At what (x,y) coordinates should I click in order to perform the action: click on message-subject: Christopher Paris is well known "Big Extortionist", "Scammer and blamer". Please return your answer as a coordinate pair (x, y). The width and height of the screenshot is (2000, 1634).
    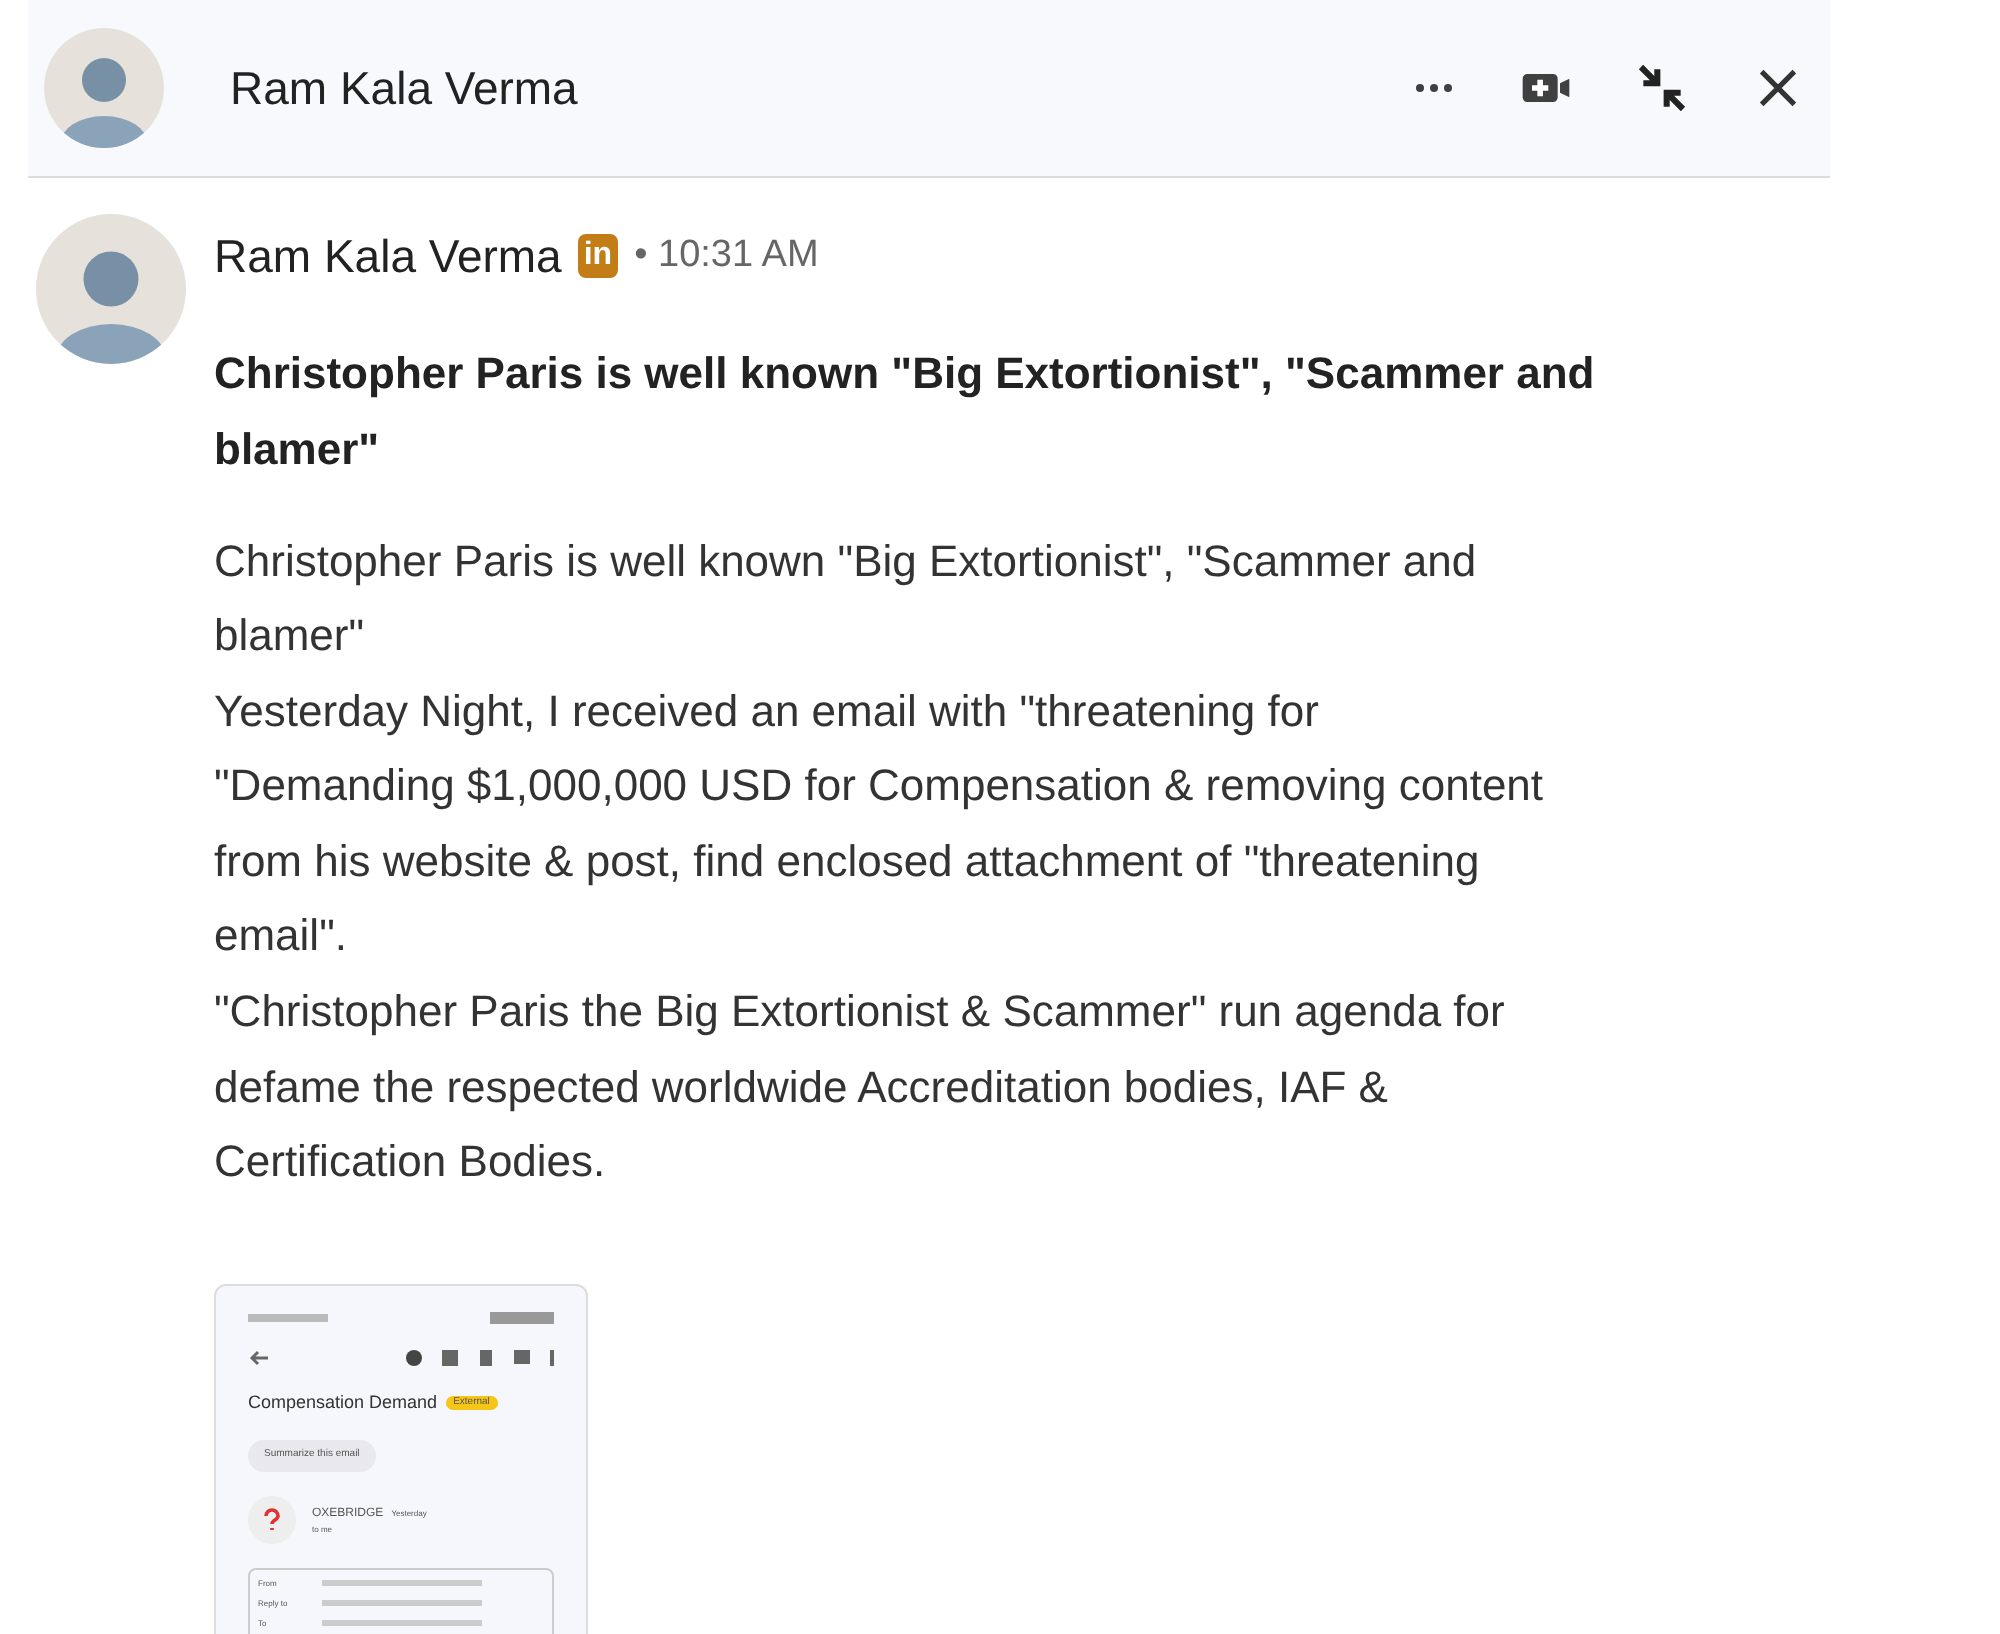
    Looking at the image, I should click on (905, 411).